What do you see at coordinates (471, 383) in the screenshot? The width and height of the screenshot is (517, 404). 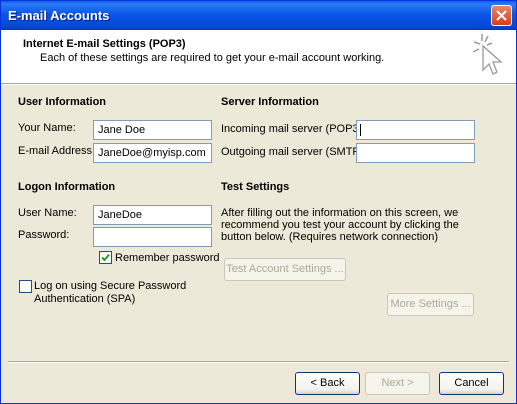 I see `cancel-button: Cancel` at bounding box center [471, 383].